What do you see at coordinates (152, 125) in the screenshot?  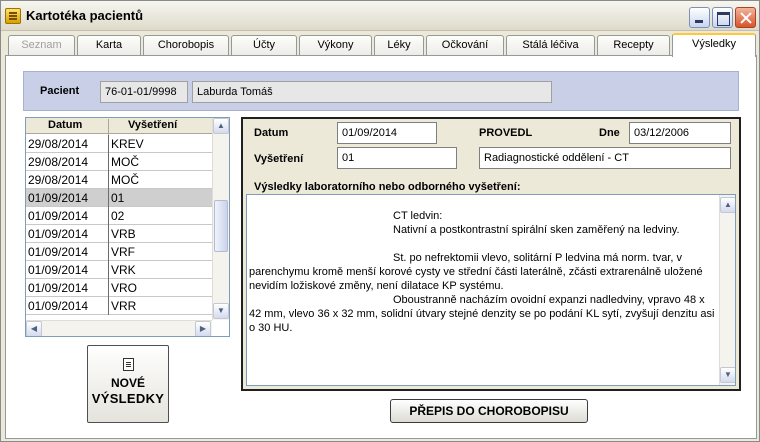 I see `column-header-exam: Vyšetření` at bounding box center [152, 125].